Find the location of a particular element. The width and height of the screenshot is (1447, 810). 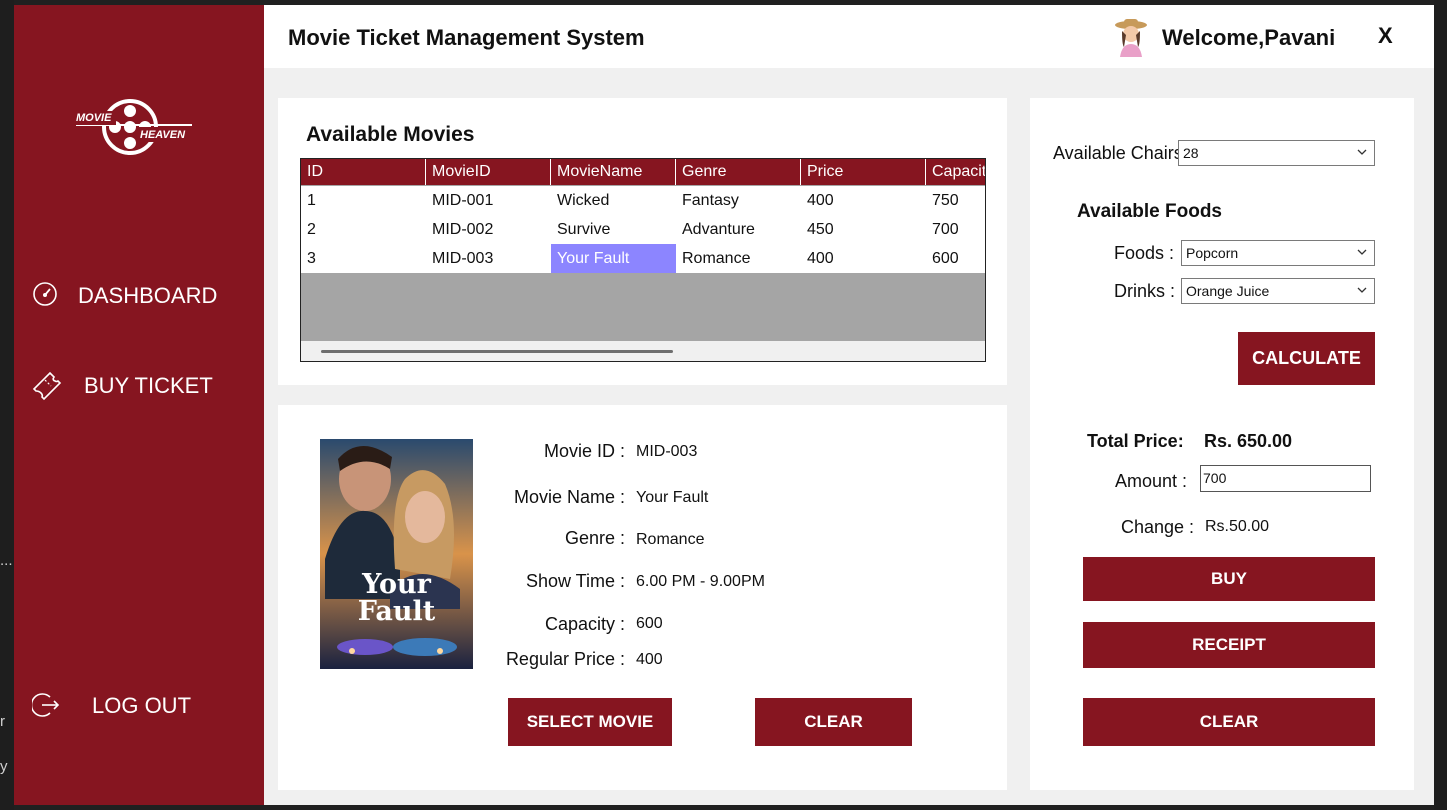

table-cell: 1 is located at coordinates (363, 200).